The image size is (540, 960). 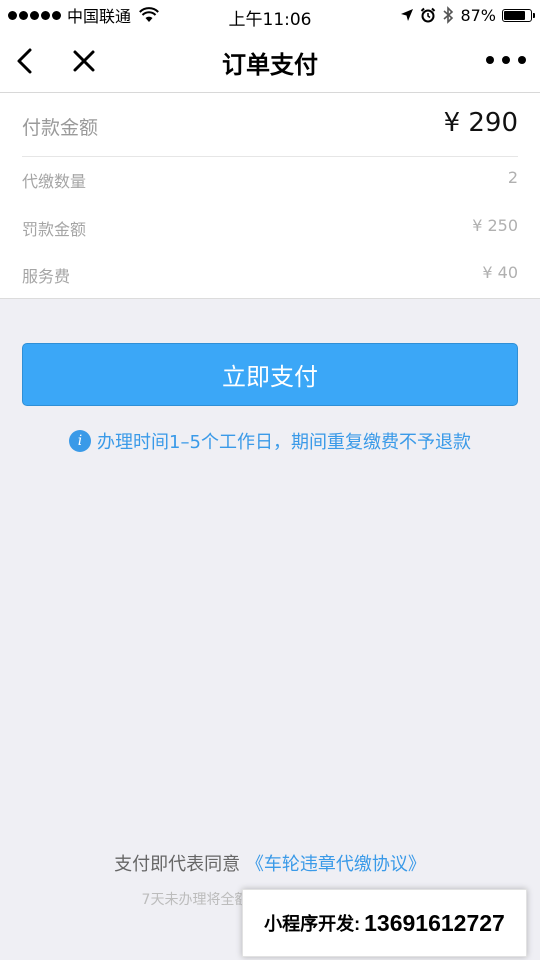 I want to click on detail-value: ¥ 250, so click(x=495, y=225).